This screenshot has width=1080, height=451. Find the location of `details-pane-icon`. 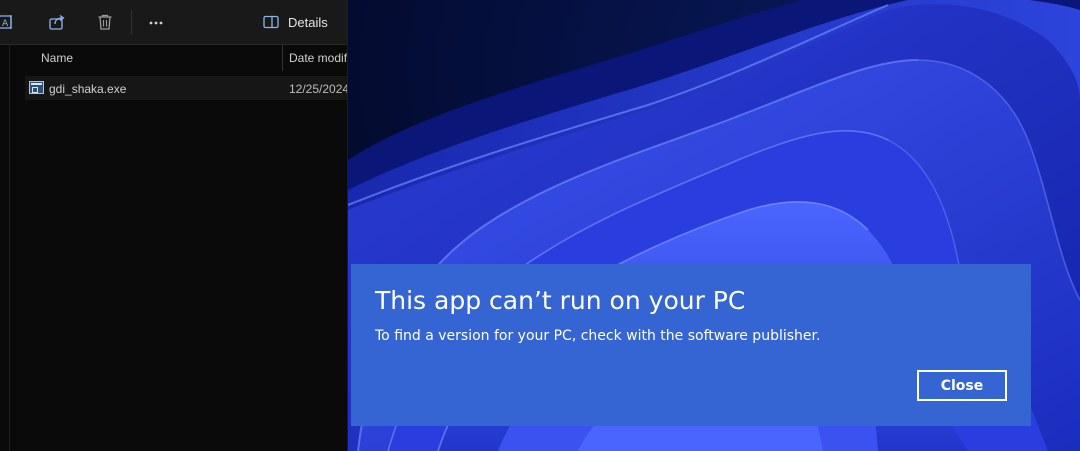

details-pane-icon is located at coordinates (271, 22).